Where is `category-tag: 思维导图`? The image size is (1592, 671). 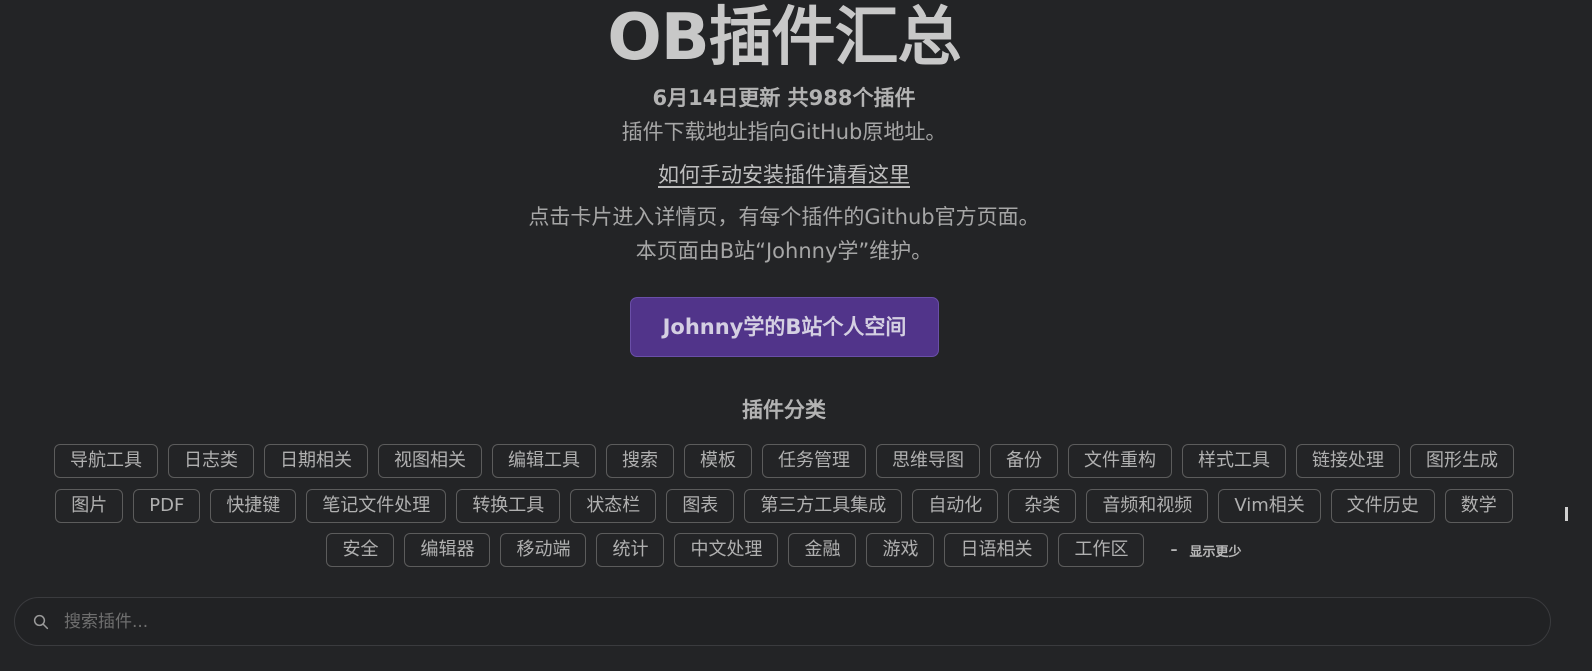
category-tag: 思维导图 is located at coordinates (928, 461).